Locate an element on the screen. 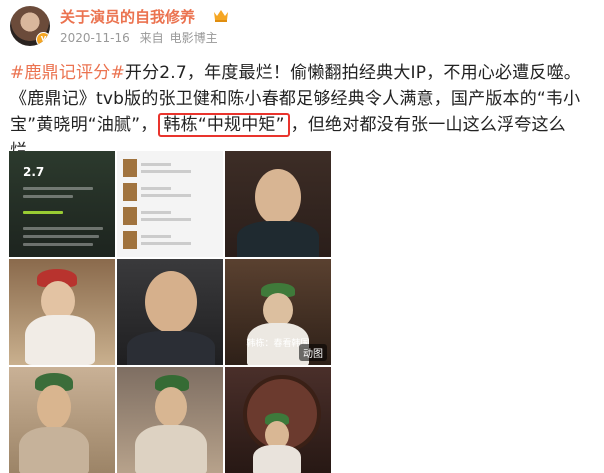  image-1: 2.7 is located at coordinates (62, 204).